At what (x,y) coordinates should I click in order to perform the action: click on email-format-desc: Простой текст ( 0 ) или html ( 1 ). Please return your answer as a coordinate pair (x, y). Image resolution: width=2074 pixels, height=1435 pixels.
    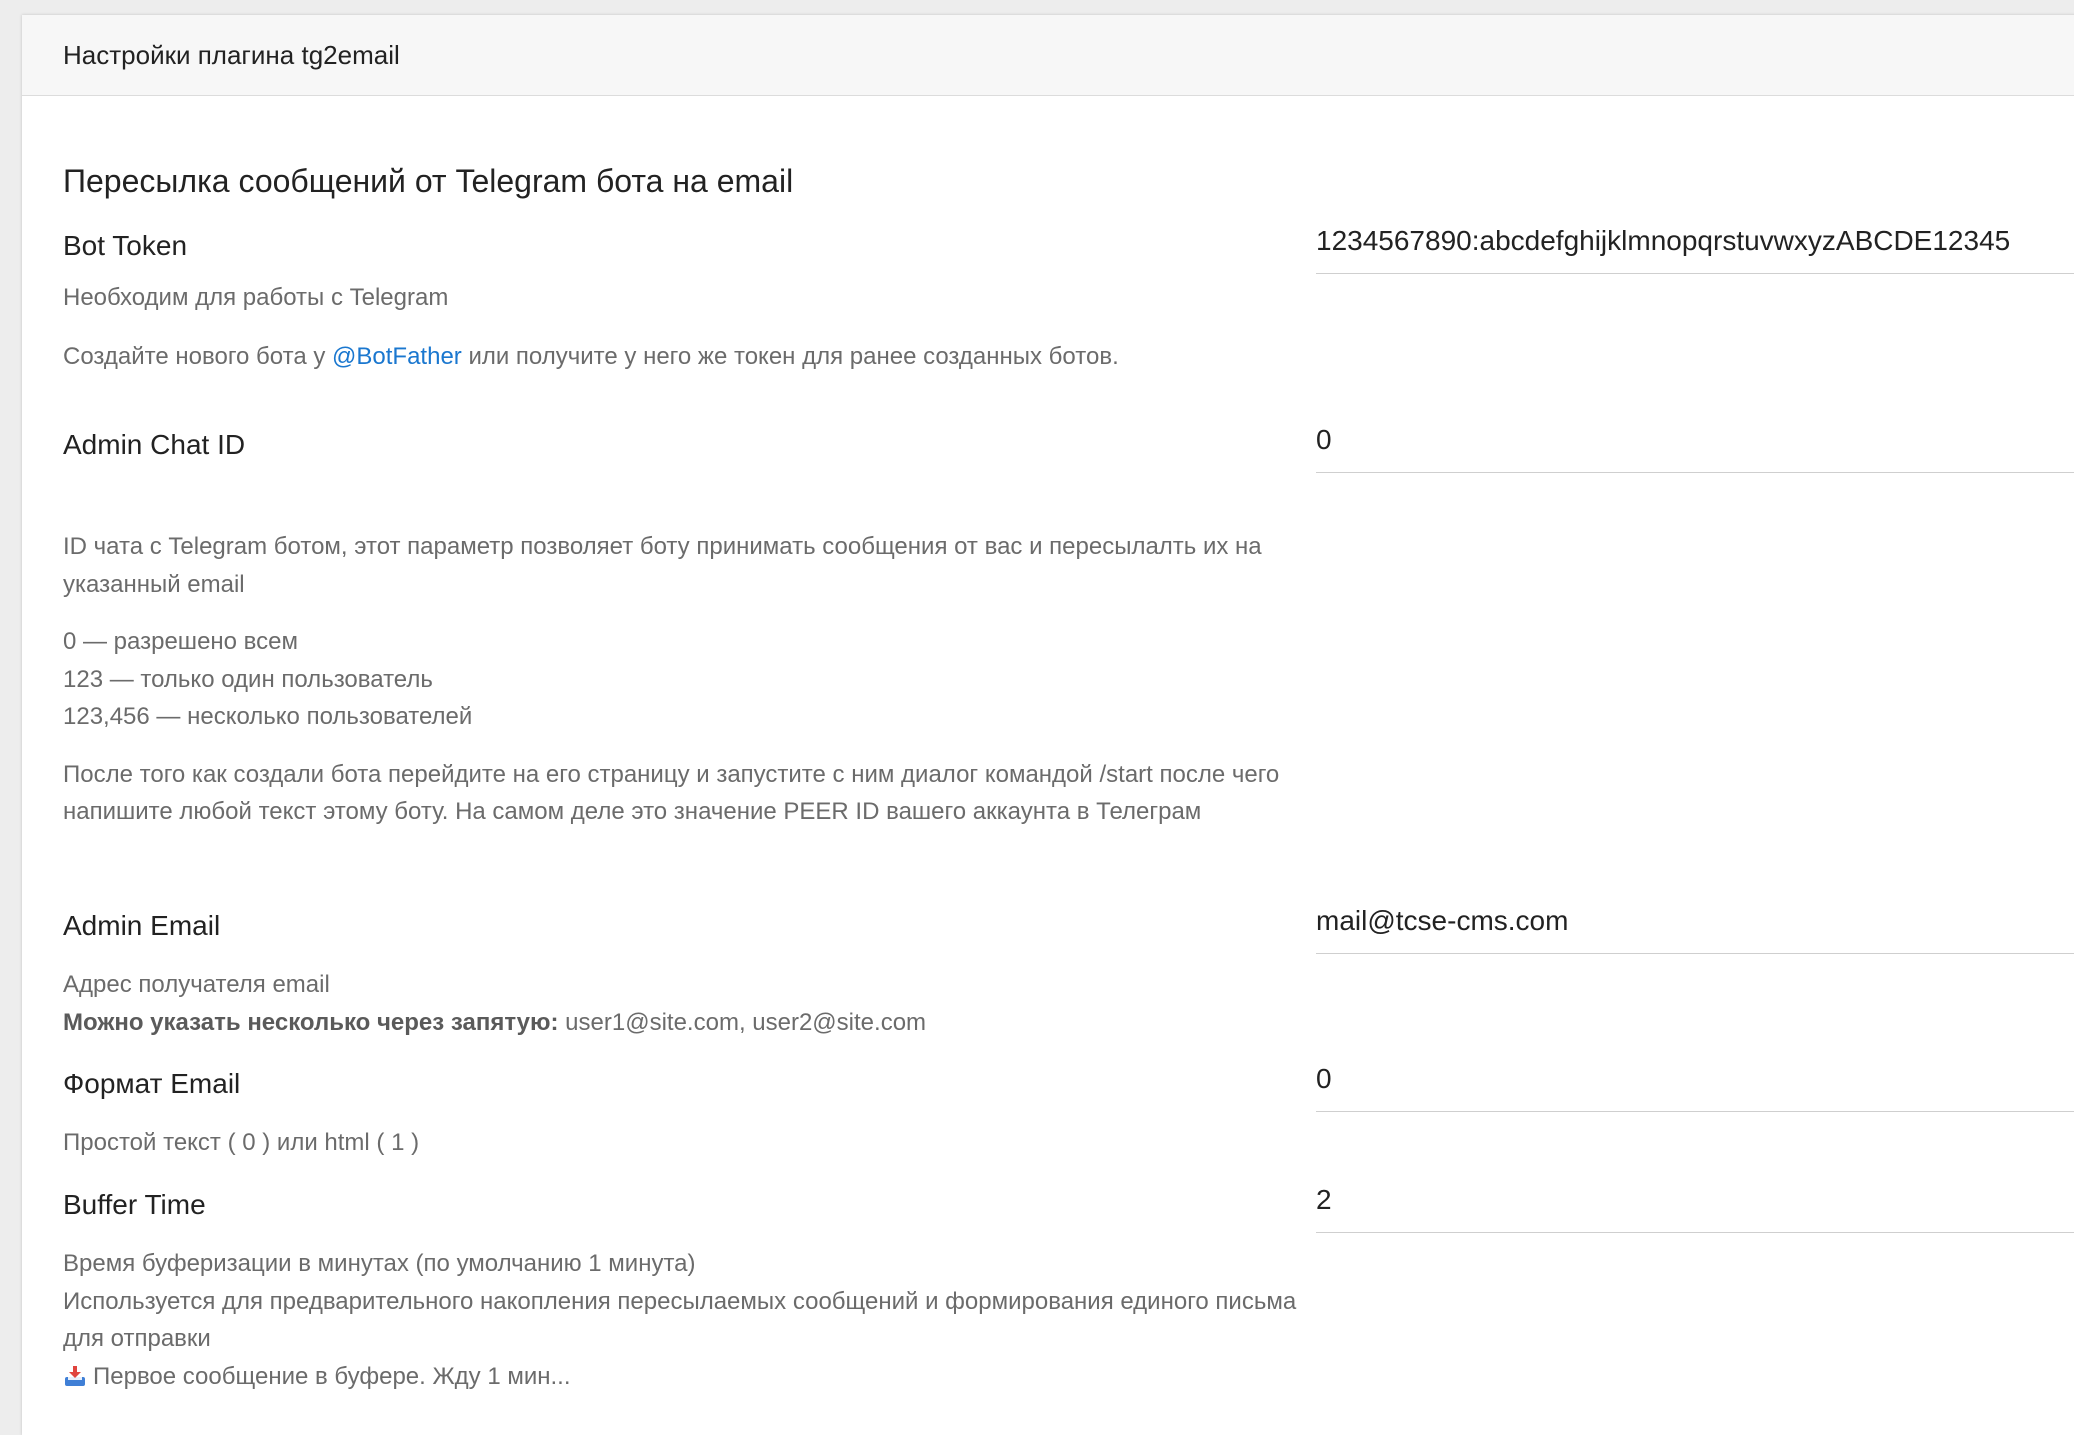
    Looking at the image, I should click on (241, 1142).